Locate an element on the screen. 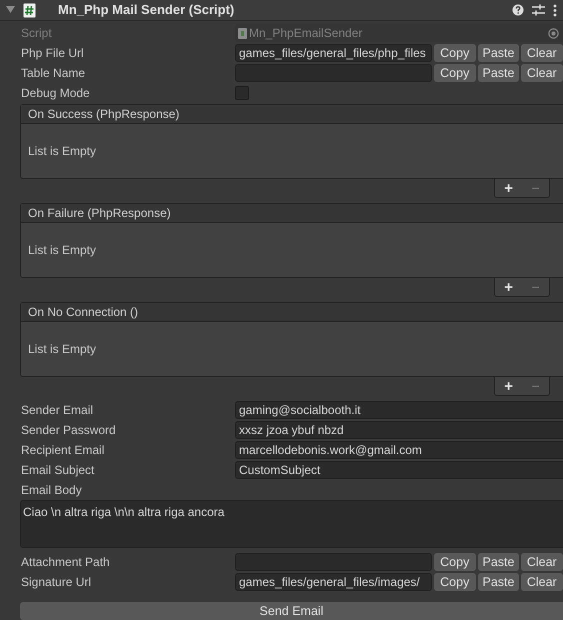  event-title: On Success (PhpResponse) is located at coordinates (104, 114).